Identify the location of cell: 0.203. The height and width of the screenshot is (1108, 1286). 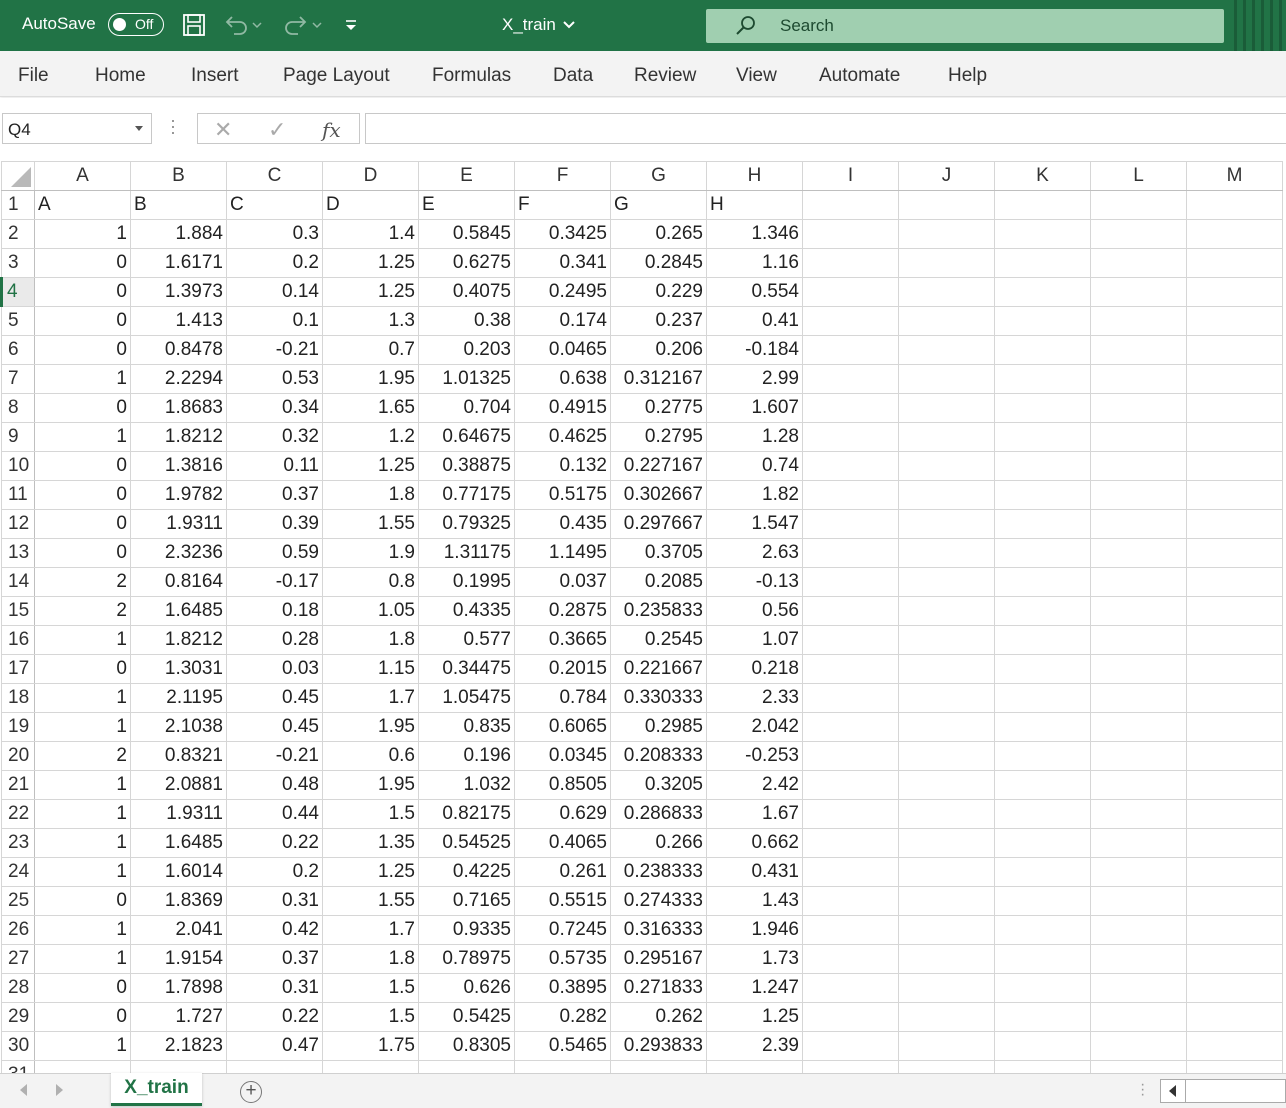
(466, 350).